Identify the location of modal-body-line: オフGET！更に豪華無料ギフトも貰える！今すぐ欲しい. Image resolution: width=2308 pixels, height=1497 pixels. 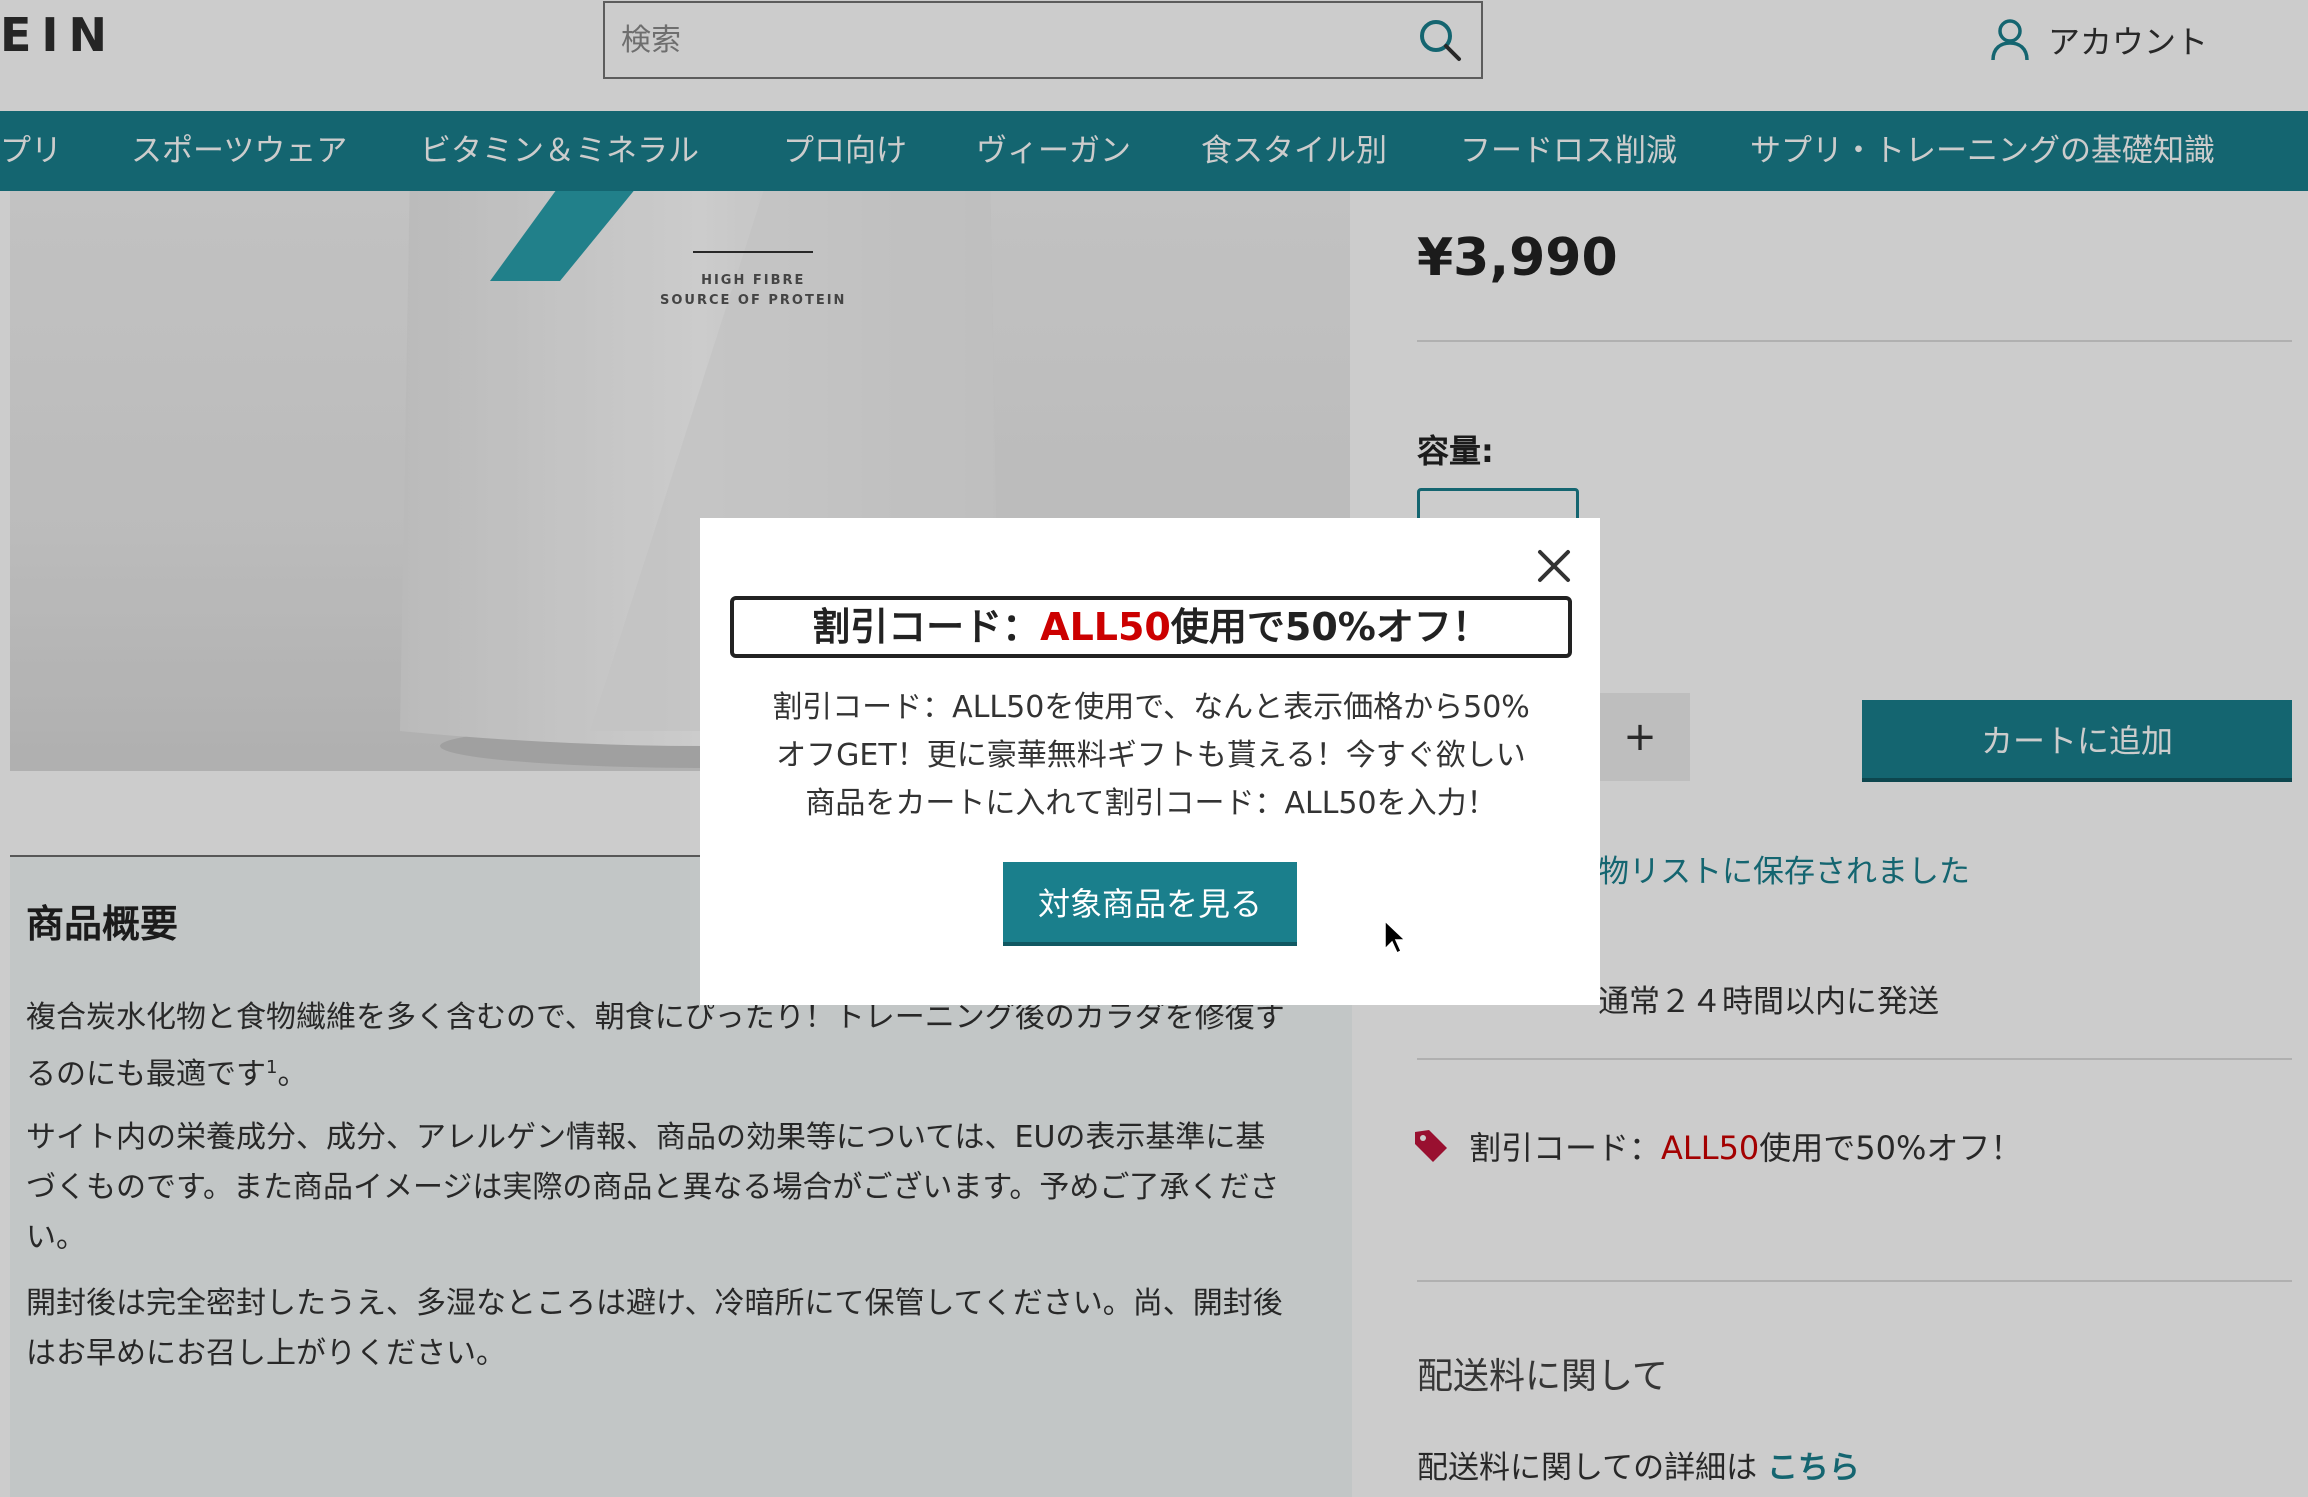
(1151, 755).